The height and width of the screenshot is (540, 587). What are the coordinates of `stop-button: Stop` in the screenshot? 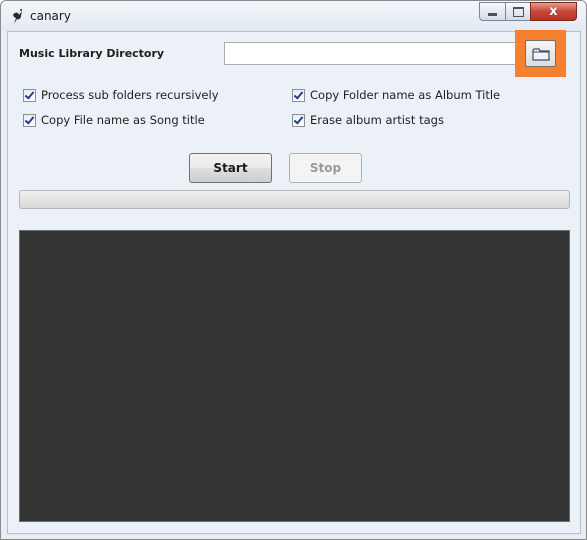 It's located at (325, 168).